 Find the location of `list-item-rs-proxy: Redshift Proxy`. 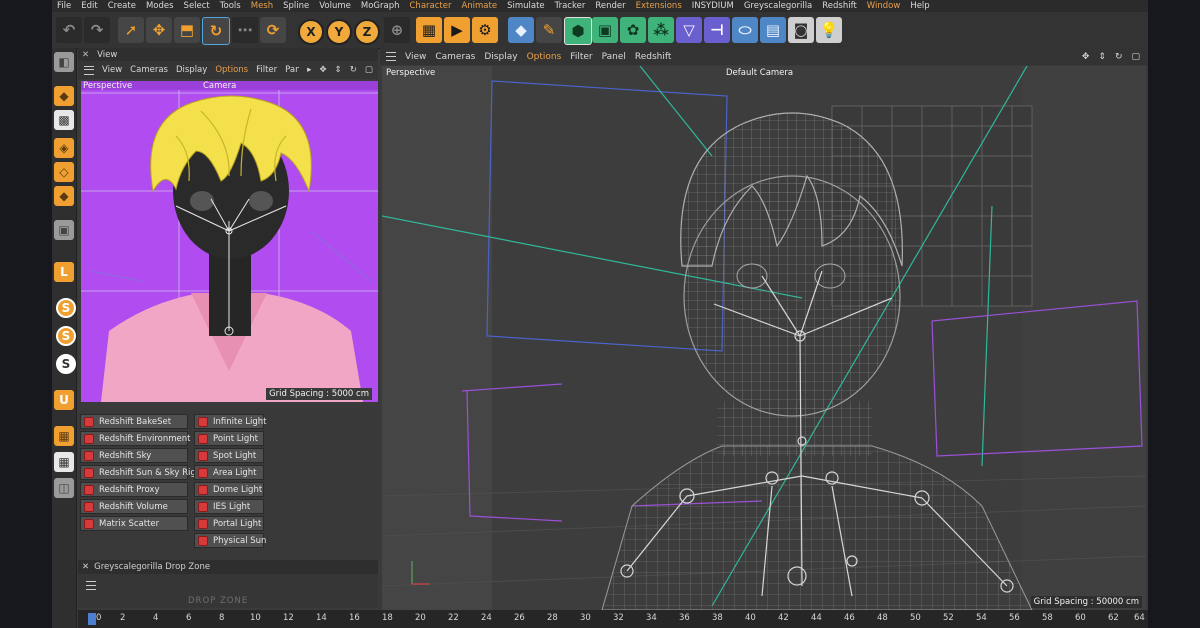

list-item-rs-proxy: Redshift Proxy is located at coordinates (134, 489).